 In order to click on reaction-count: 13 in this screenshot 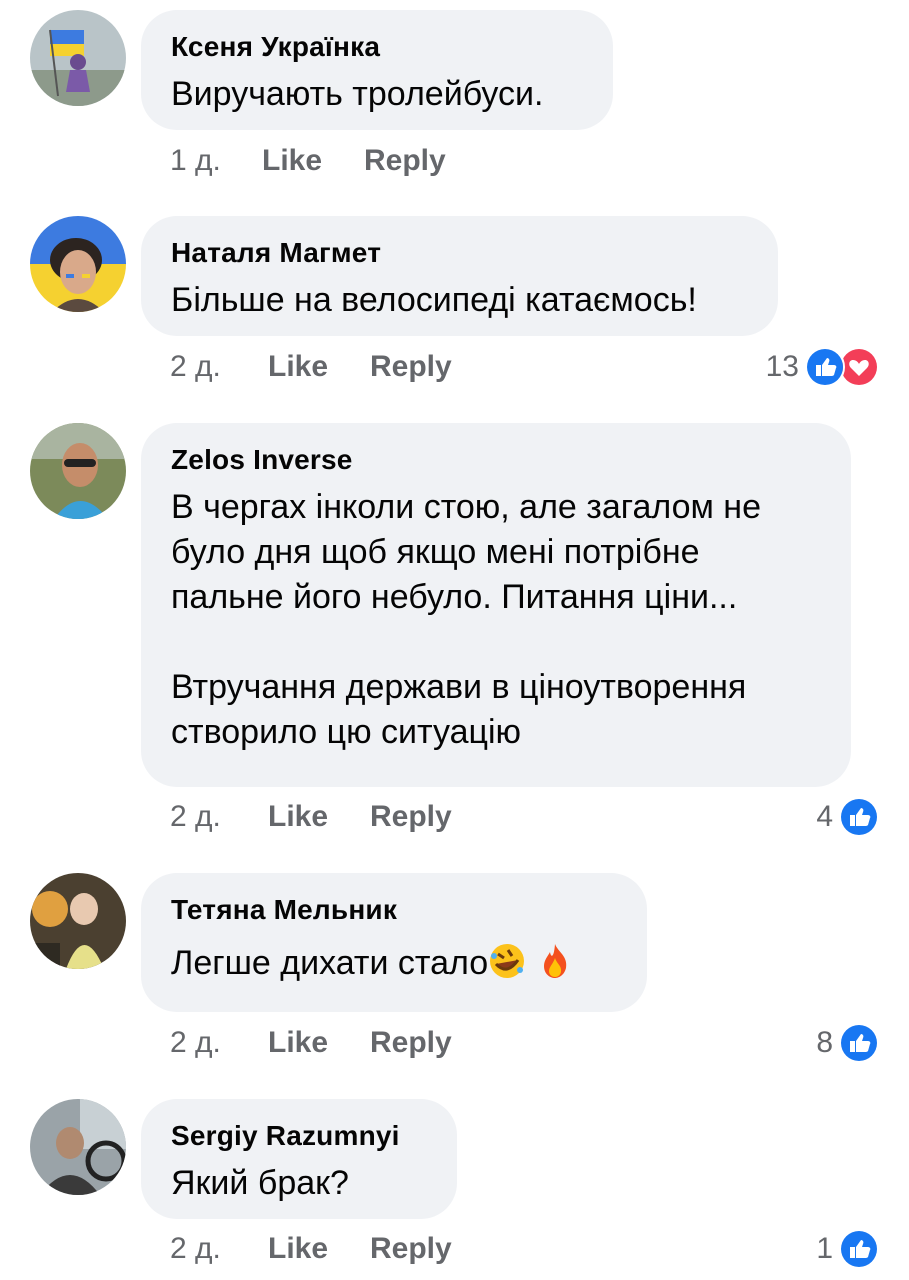, I will do `click(782, 366)`.